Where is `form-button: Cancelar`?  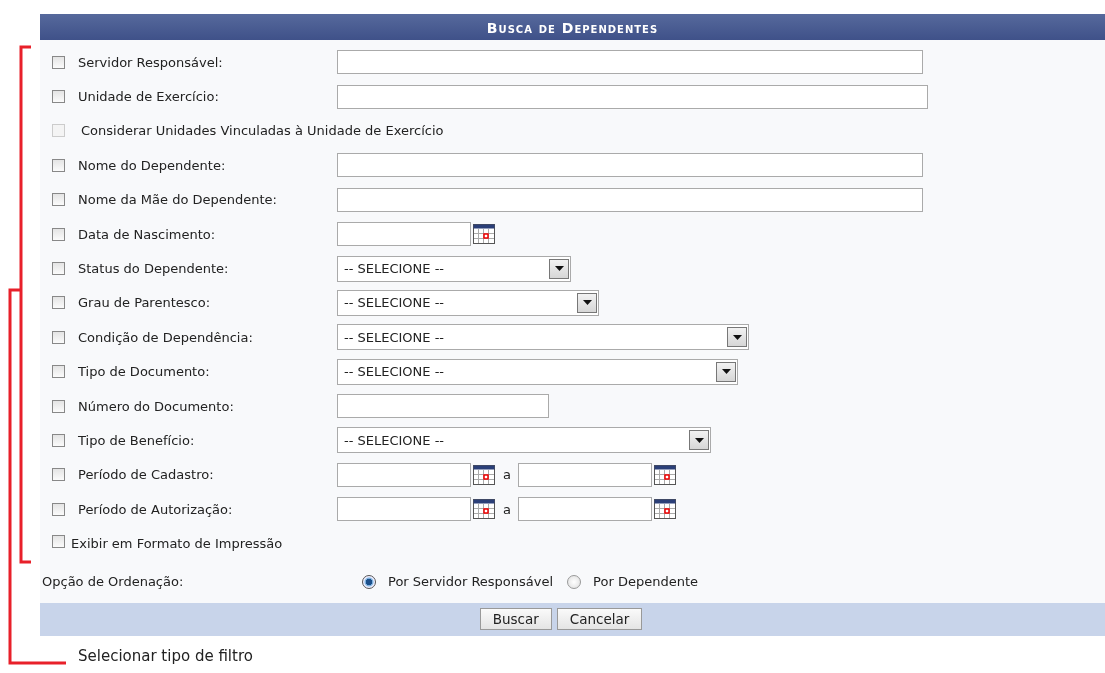 form-button: Cancelar is located at coordinates (599, 619).